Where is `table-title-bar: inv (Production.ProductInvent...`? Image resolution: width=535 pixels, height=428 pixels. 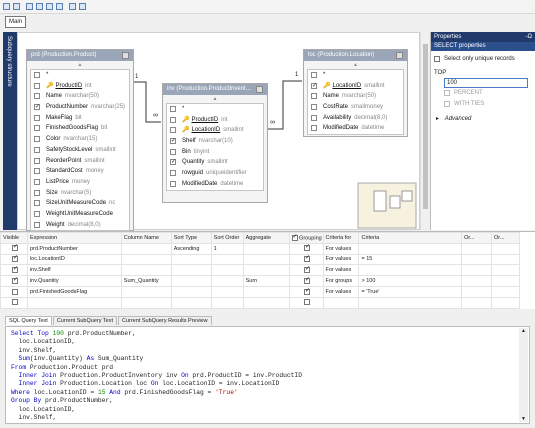 table-title-bar: inv (Production.ProductInvent... is located at coordinates (215, 89).